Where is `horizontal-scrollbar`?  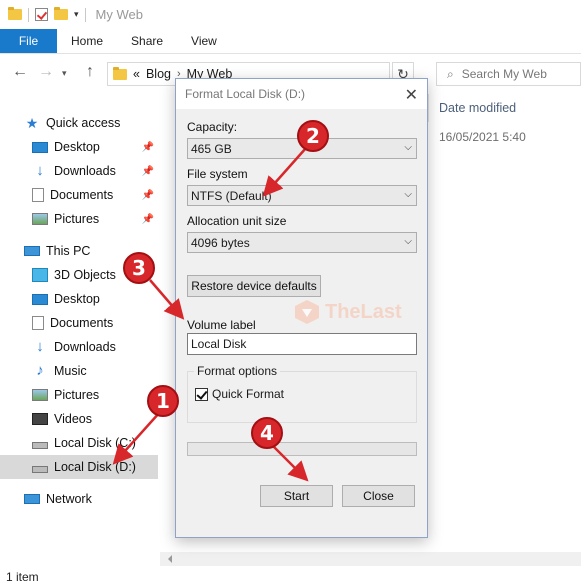 horizontal-scrollbar is located at coordinates (370, 559).